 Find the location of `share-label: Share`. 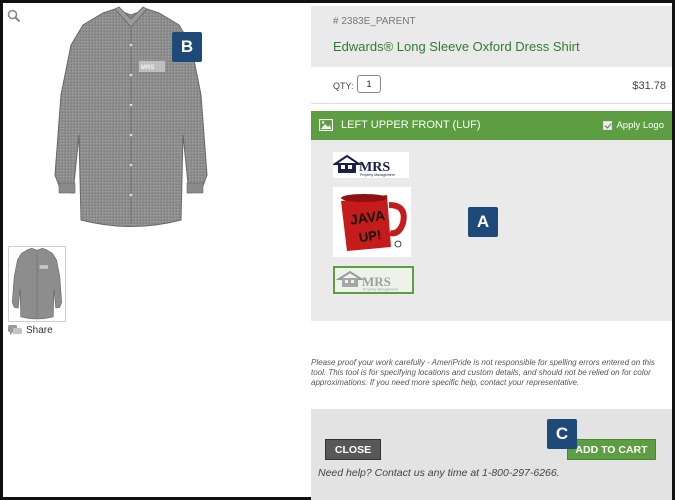

share-label: Share is located at coordinates (39, 330).